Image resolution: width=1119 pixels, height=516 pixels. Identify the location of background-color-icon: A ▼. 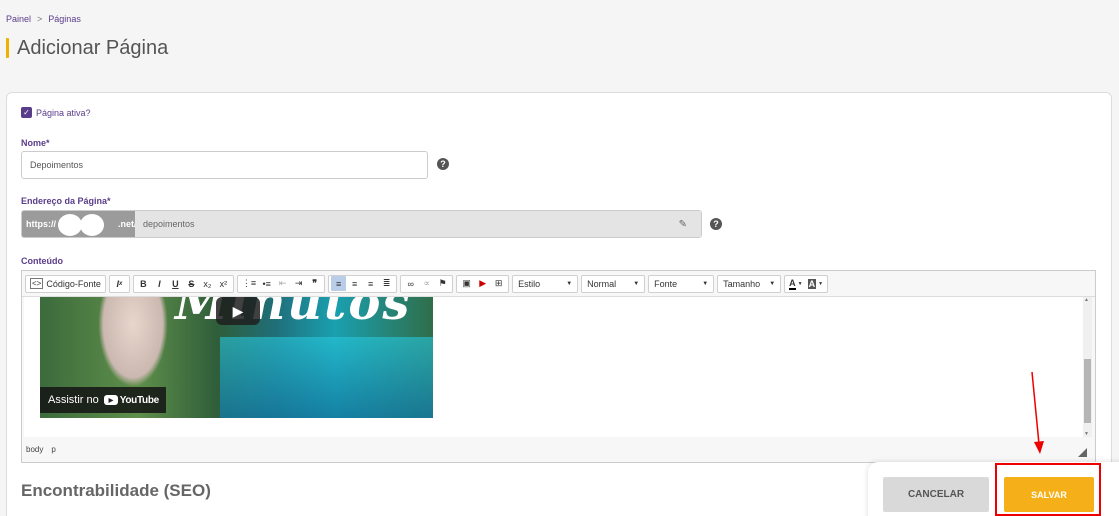
(815, 283).